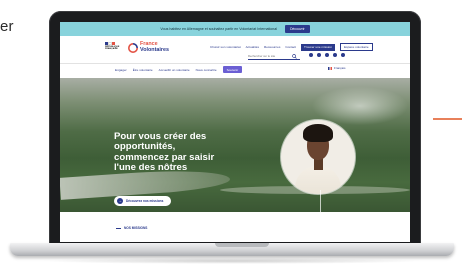 Image resolution: width=462 pixels, height=270 pixels. I want to click on republique-logo: RÉPUBLIQUE FRANÇAISE, so click(113, 48).